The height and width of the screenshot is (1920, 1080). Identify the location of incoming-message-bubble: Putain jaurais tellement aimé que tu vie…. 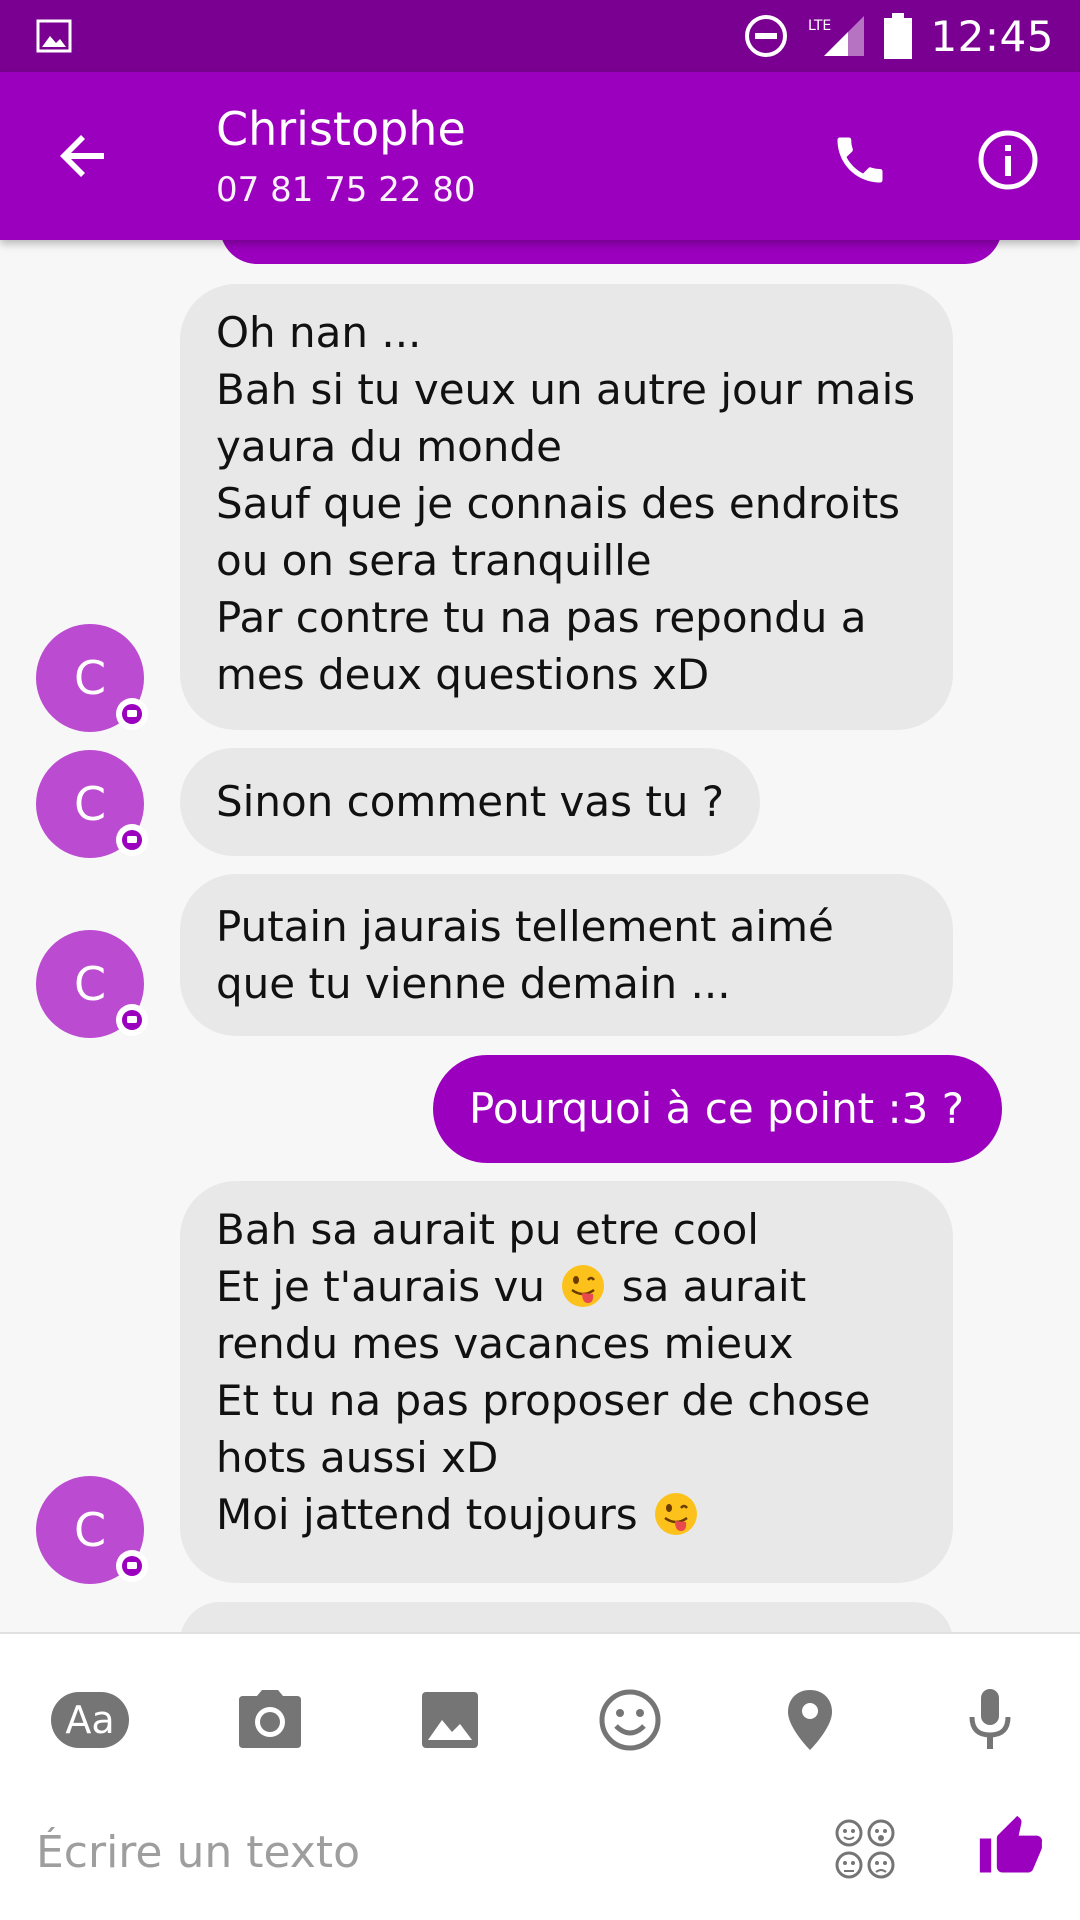
(566, 955).